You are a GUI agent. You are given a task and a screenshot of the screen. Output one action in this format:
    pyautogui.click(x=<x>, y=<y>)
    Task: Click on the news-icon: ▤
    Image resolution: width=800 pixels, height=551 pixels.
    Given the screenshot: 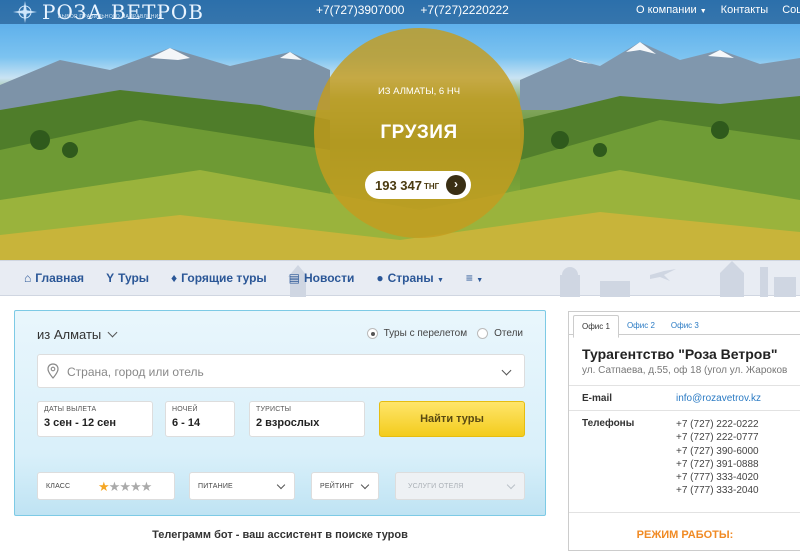 What is the action you would take?
    pyautogui.click(x=294, y=278)
    